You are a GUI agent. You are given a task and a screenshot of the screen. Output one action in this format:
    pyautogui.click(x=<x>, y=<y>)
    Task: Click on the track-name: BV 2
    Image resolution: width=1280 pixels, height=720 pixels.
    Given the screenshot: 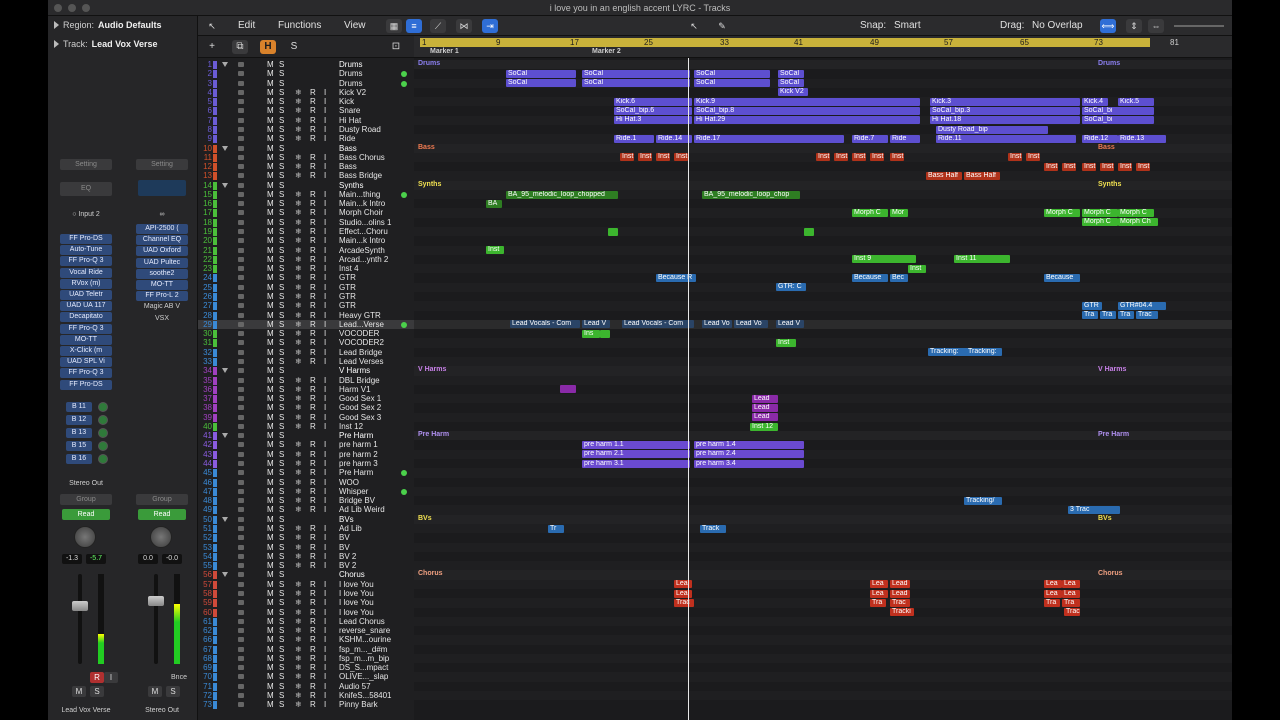 What is the action you would take?
    pyautogui.click(x=374, y=556)
    